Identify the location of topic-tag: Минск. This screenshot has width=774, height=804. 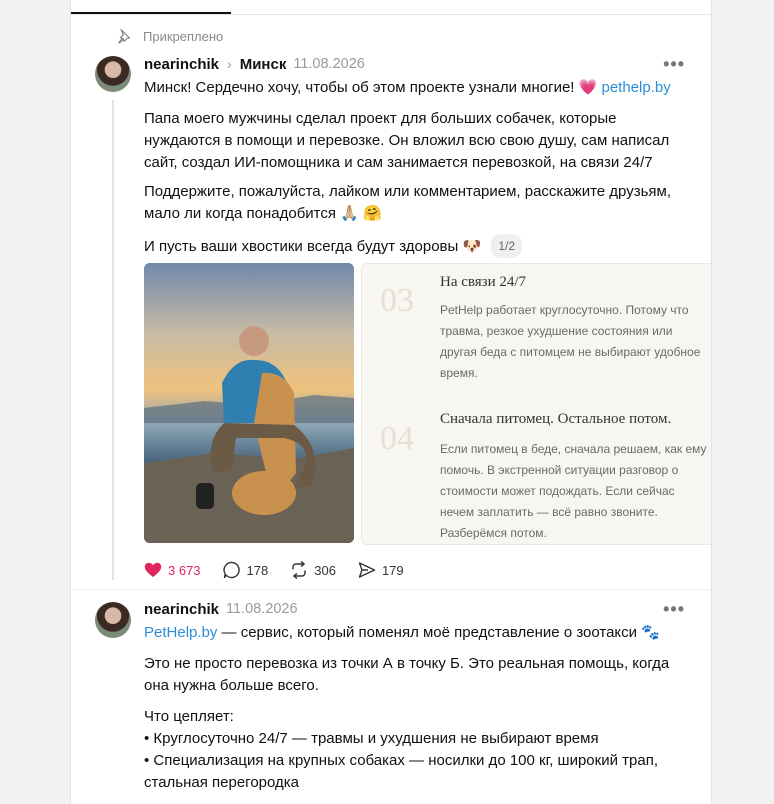
(263, 64).